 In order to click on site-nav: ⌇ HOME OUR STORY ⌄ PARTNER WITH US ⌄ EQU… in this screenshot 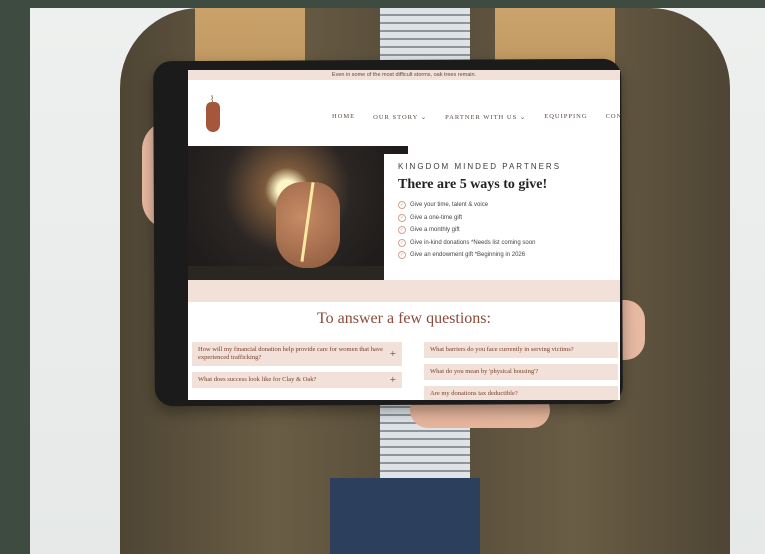, I will do `click(404, 113)`.